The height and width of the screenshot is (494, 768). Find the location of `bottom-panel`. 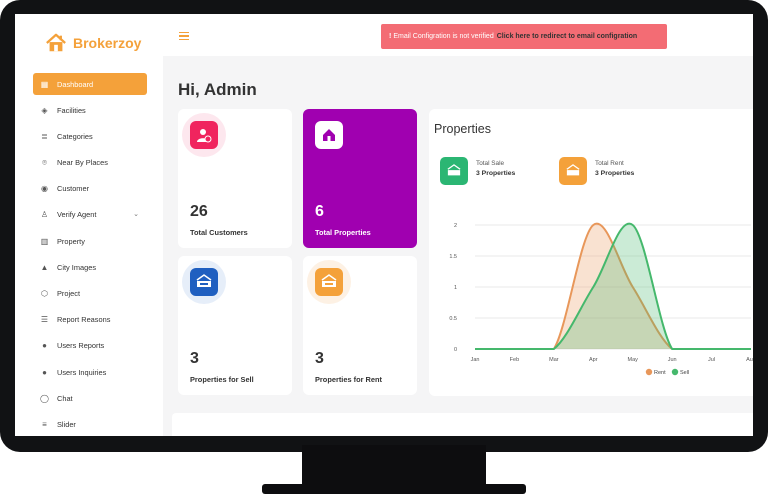

bottom-panel is located at coordinates (462, 424).